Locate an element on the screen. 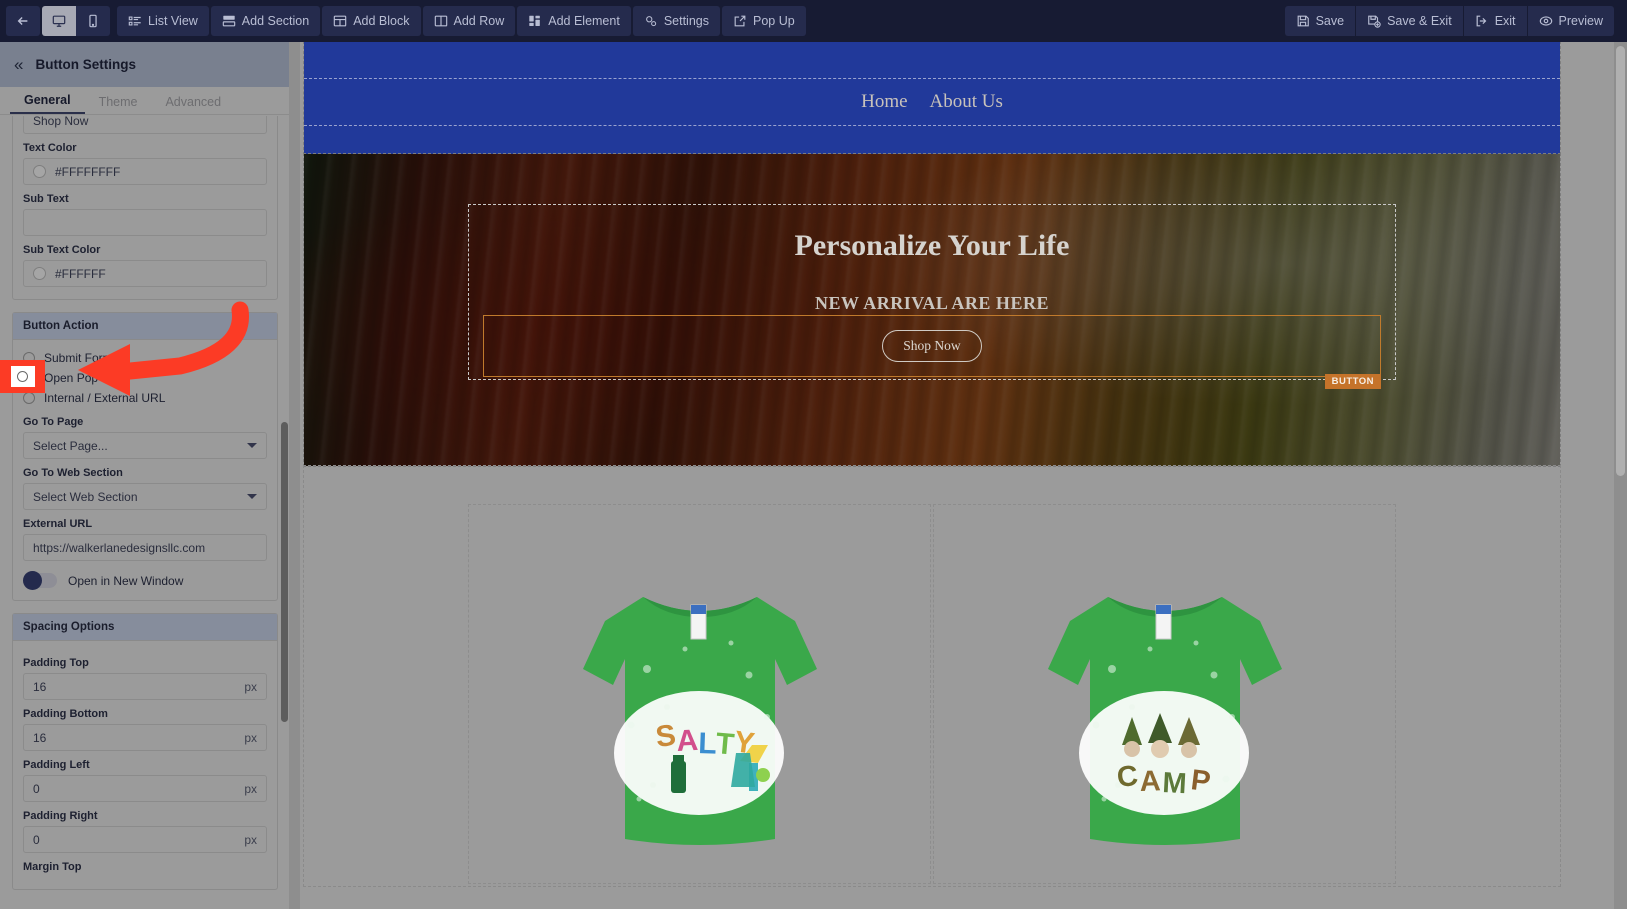 Image resolution: width=1627 pixels, height=909 pixels. preview-icon is located at coordinates (1546, 21).